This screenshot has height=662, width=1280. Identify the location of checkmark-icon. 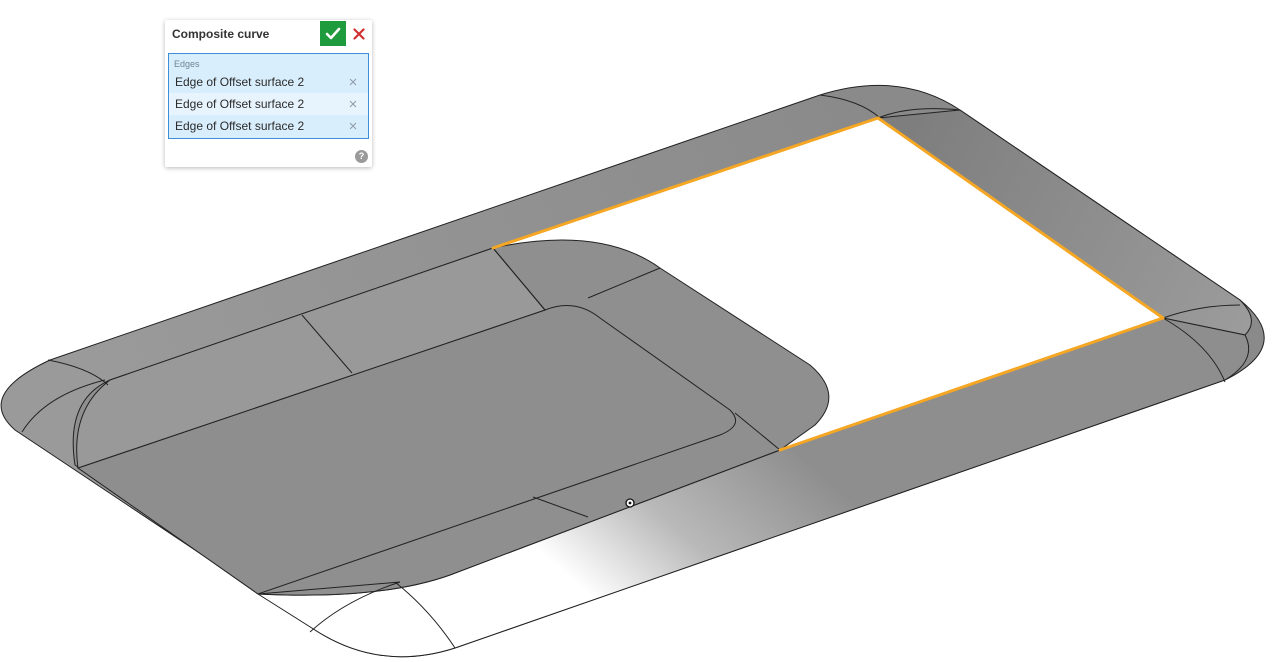
(333, 33).